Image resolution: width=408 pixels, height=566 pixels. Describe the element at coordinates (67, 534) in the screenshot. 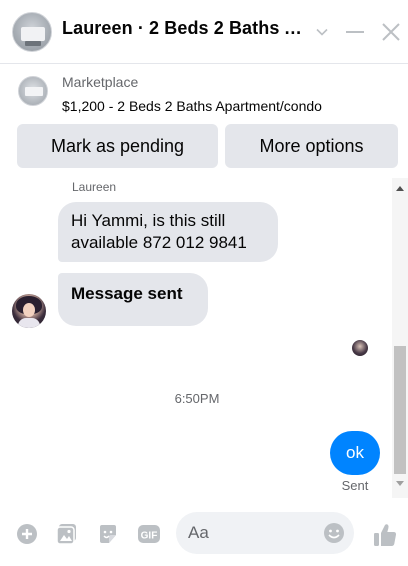

I see `image-icon` at that location.